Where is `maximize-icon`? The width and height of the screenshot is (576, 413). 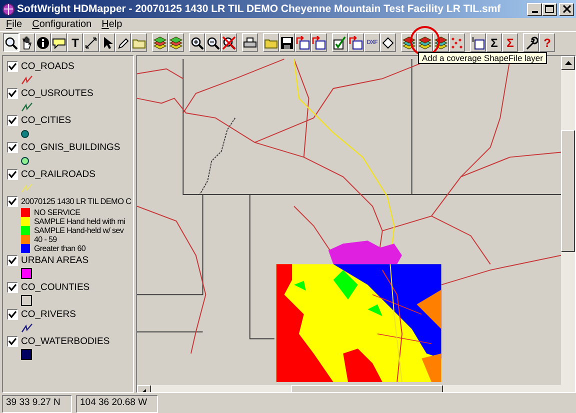
maximize-icon is located at coordinates (549, 9).